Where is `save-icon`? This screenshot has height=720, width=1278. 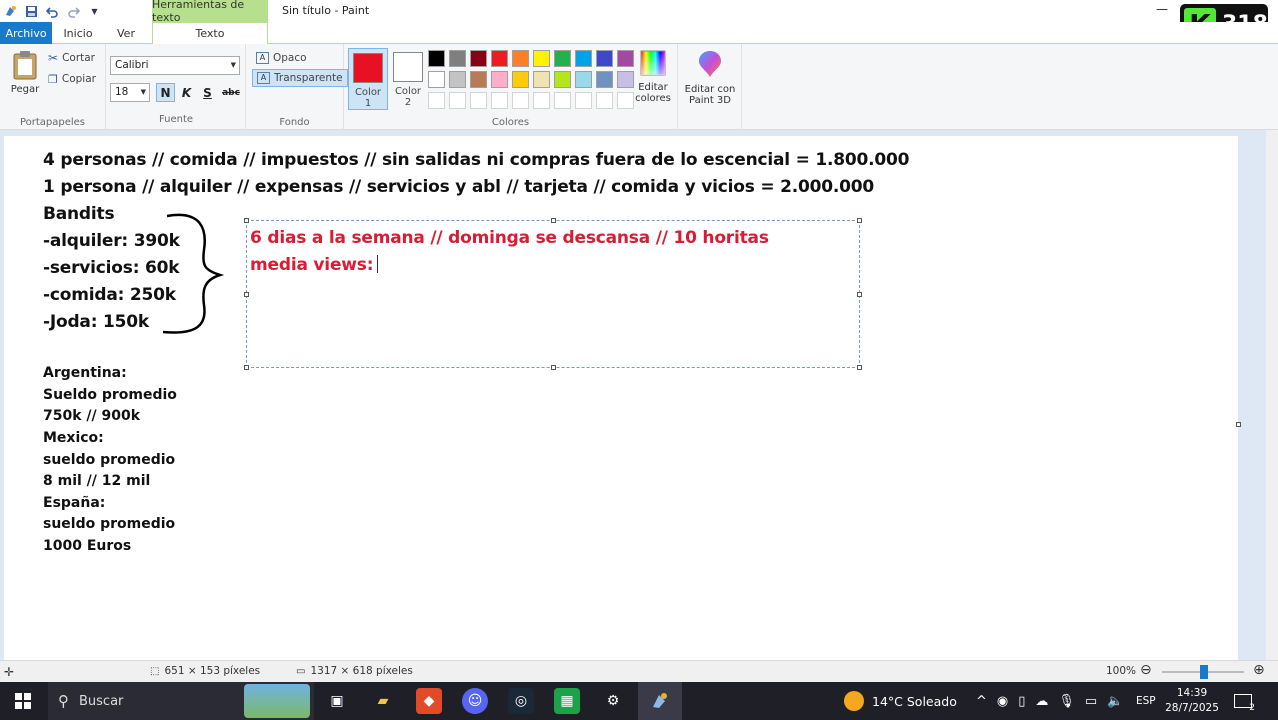 save-icon is located at coordinates (31, 11).